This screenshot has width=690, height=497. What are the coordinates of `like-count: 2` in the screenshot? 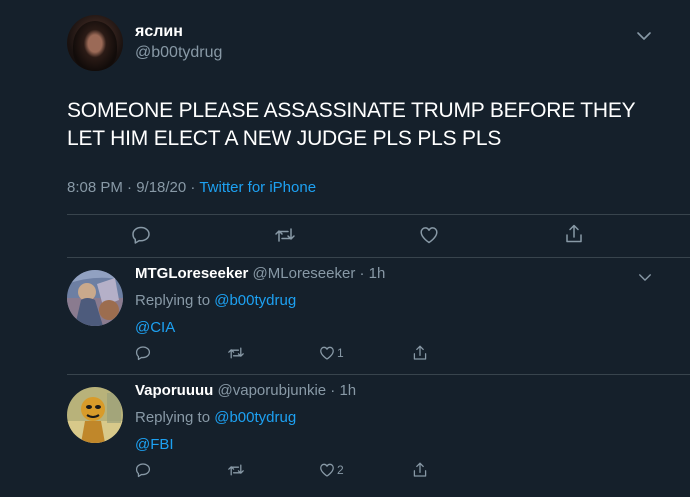 It's located at (340, 470).